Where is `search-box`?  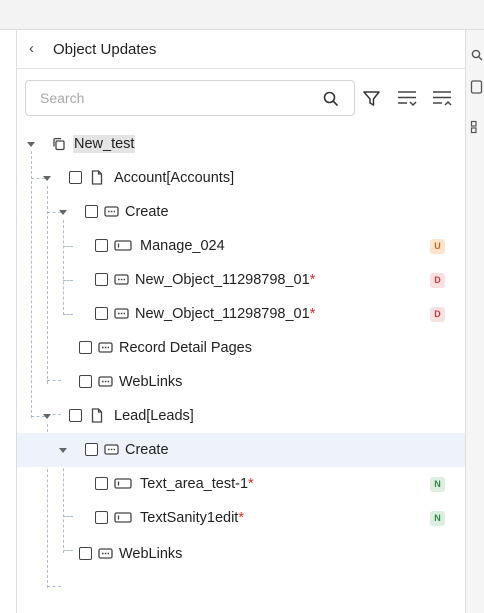 search-box is located at coordinates (190, 98).